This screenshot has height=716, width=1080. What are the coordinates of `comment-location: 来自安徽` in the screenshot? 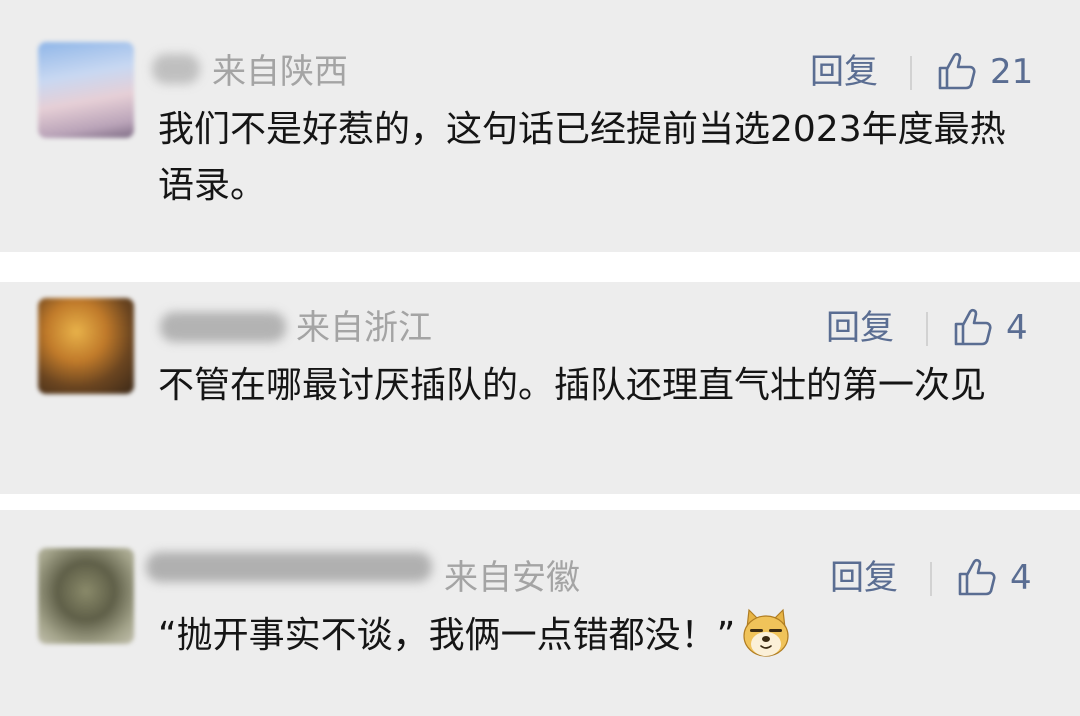 It's located at (512, 578).